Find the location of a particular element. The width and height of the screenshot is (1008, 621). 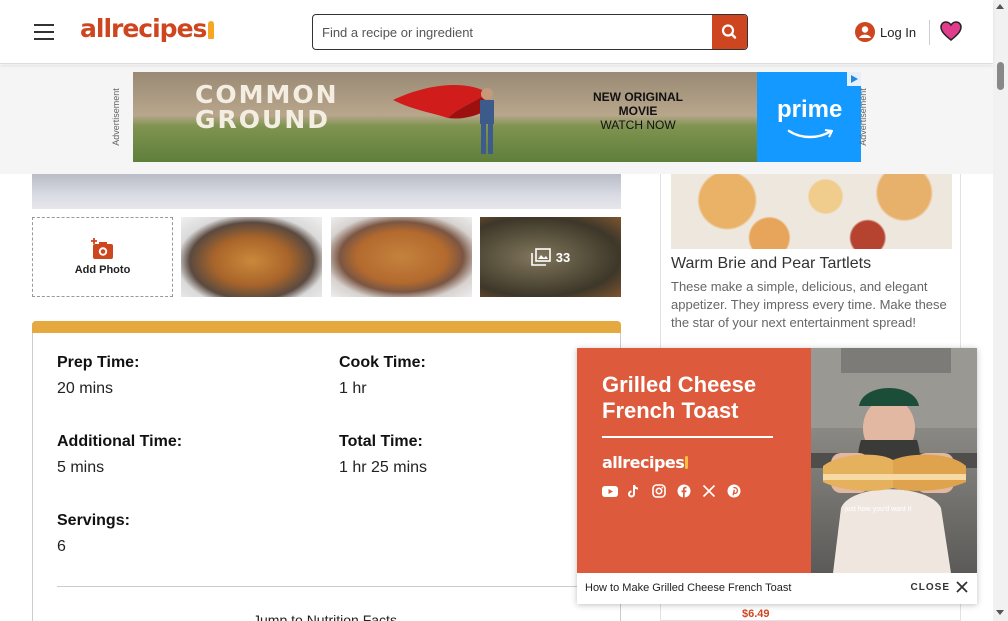

favorites-button is located at coordinates (951, 33).